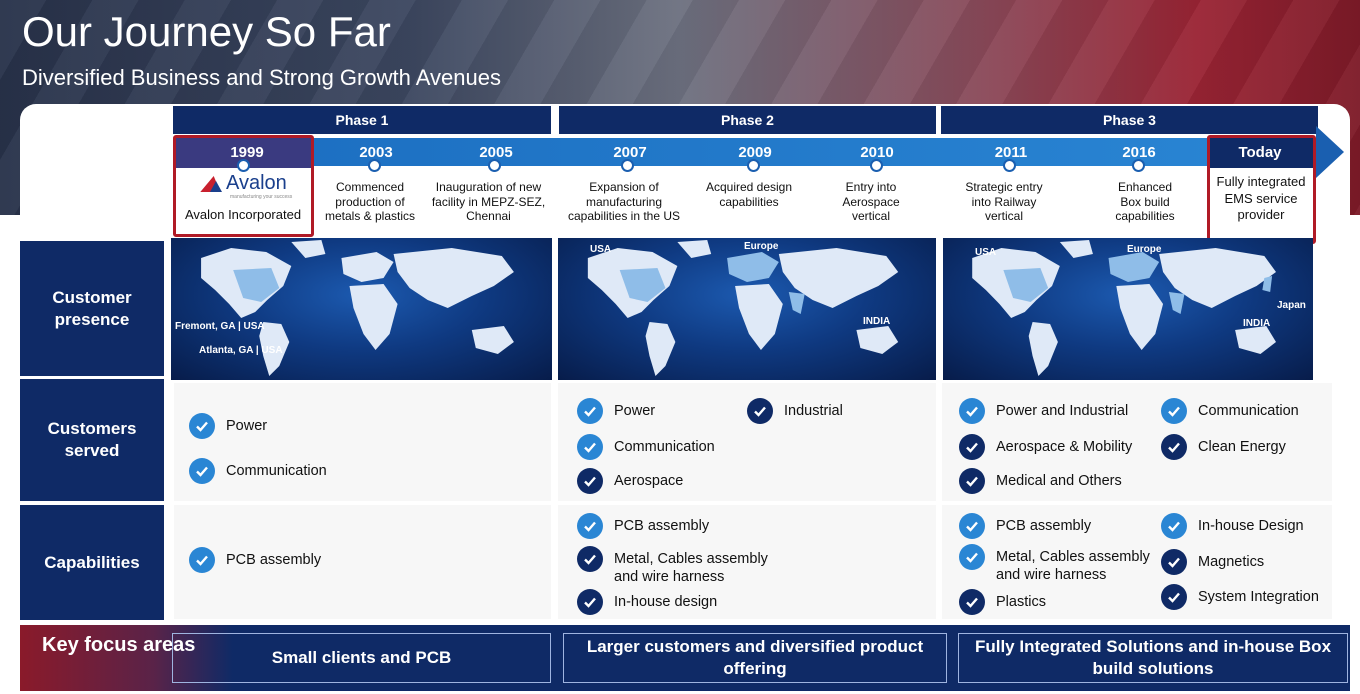 This screenshot has height=694, width=1360. I want to click on year-today: Today, so click(1260, 152).